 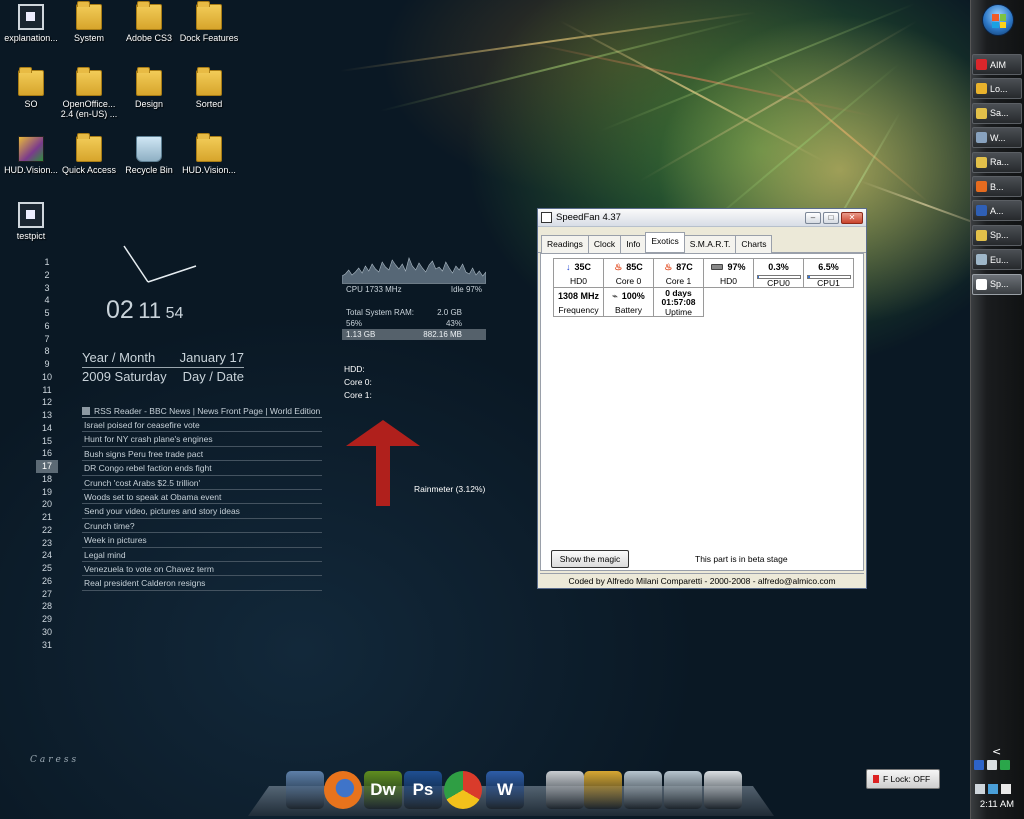 What do you see at coordinates (831, 217) in the screenshot?
I see `maximize-button: □` at bounding box center [831, 217].